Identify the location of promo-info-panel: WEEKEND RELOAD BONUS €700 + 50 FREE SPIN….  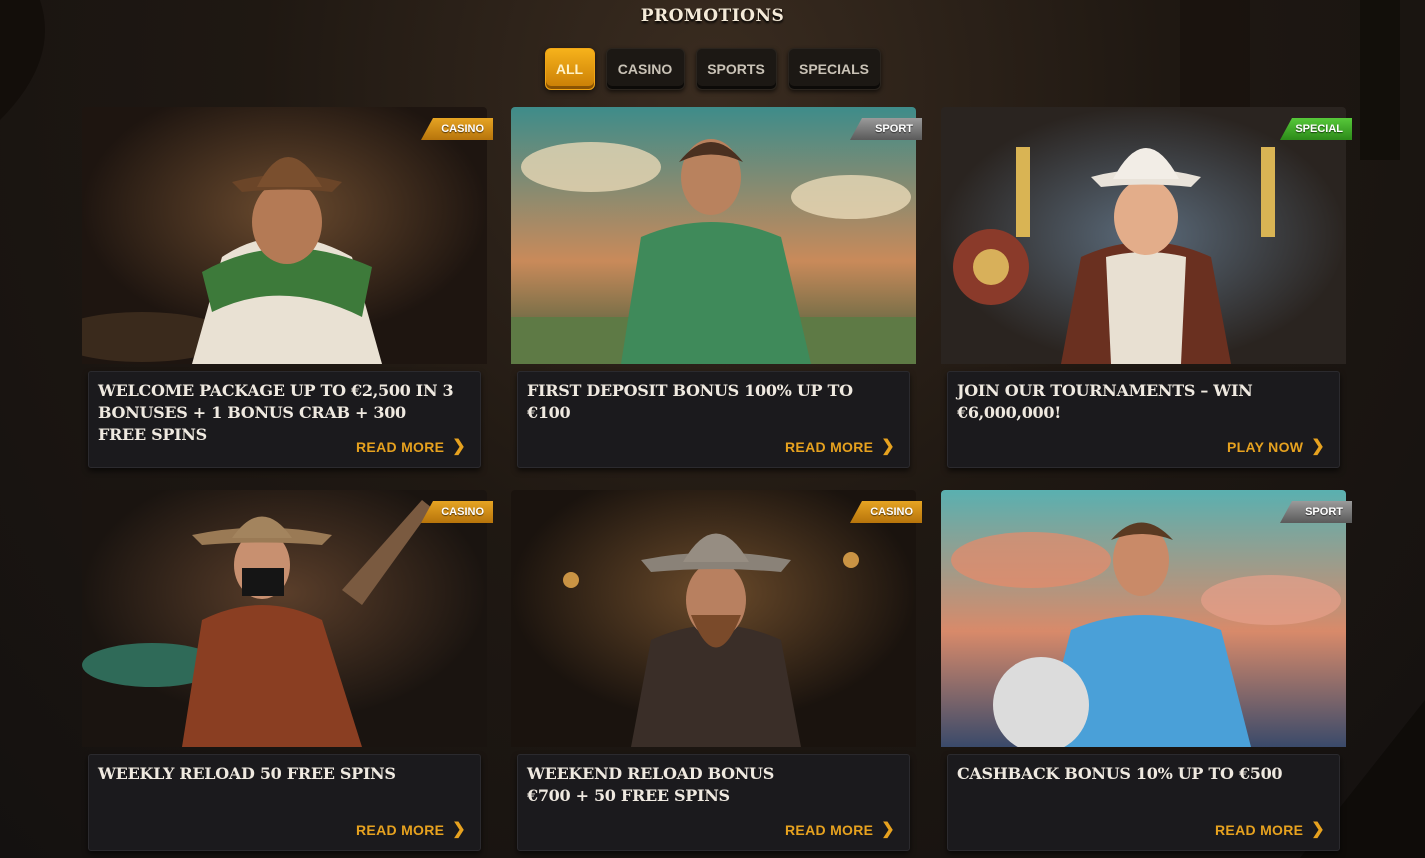
(713, 802).